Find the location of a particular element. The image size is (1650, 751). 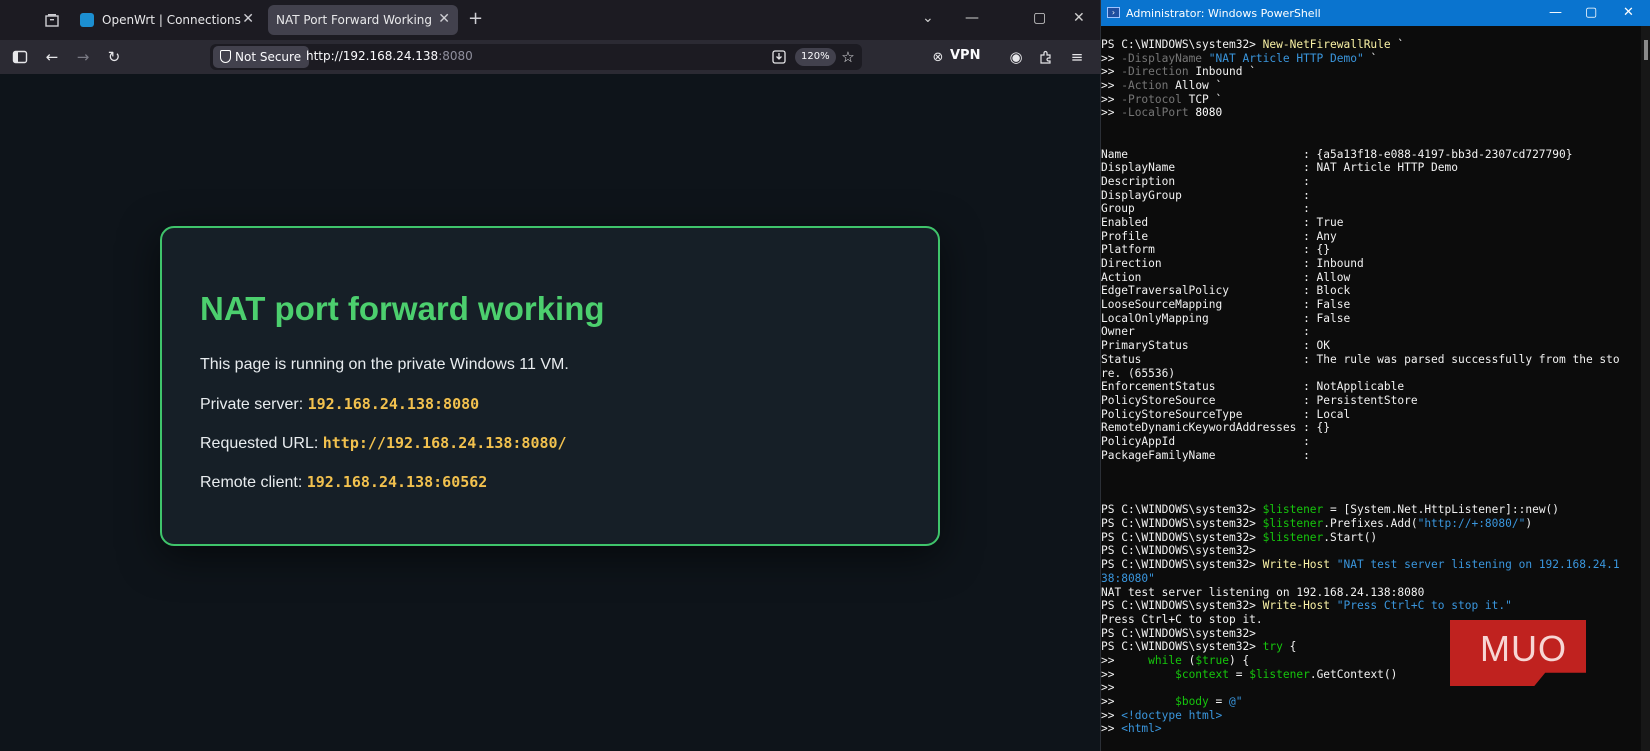

console-line: >> $body = @" is located at coordinates (1368, 702).